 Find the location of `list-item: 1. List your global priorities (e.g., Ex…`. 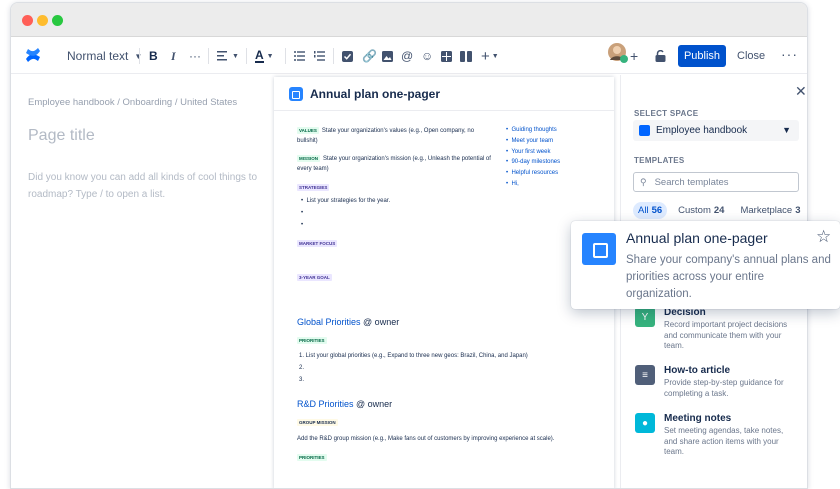

list-item: 1. List your global priorities (e.g., Ex… is located at coordinates (413, 356).